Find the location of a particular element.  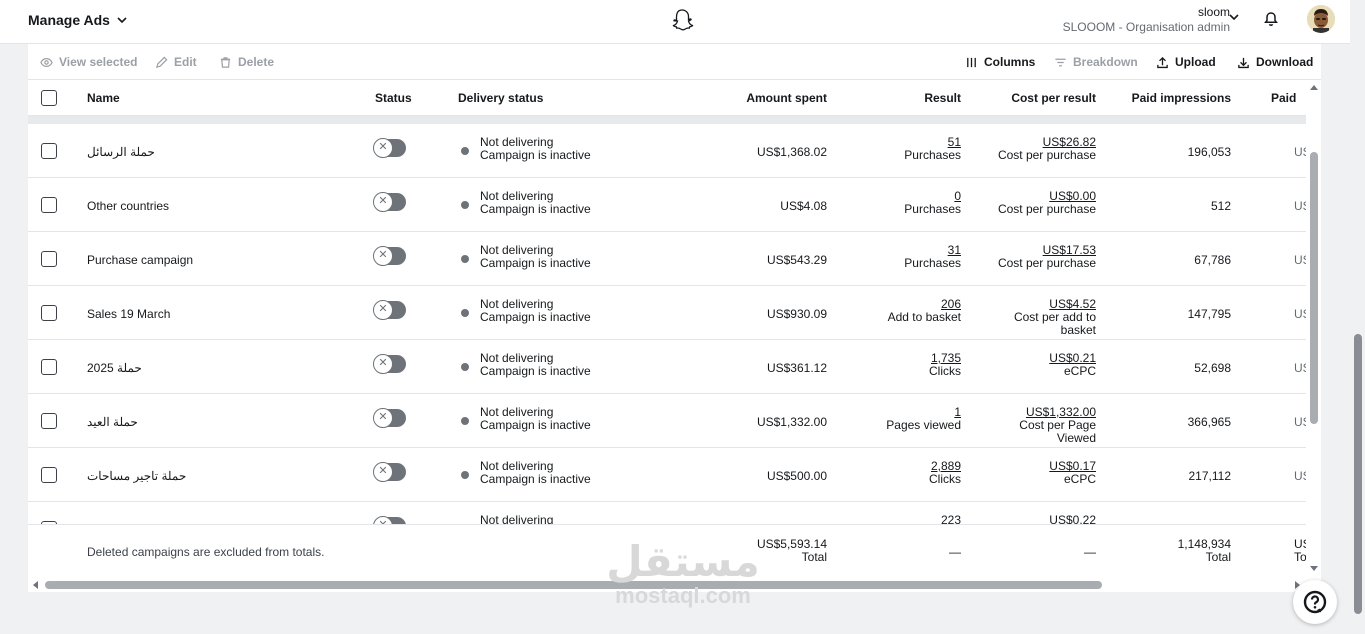

result: 223 is located at coordinates (951, 519).